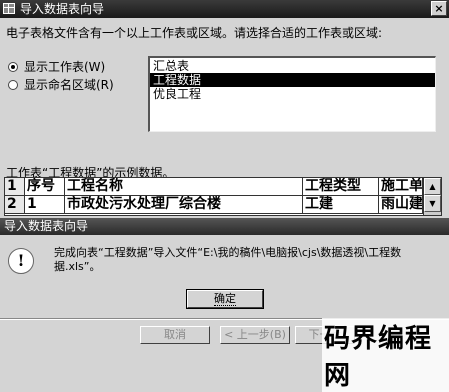 This screenshot has width=449, height=392. I want to click on sheet-listbox: 汇总表 工程数据 优良工程, so click(292, 94).